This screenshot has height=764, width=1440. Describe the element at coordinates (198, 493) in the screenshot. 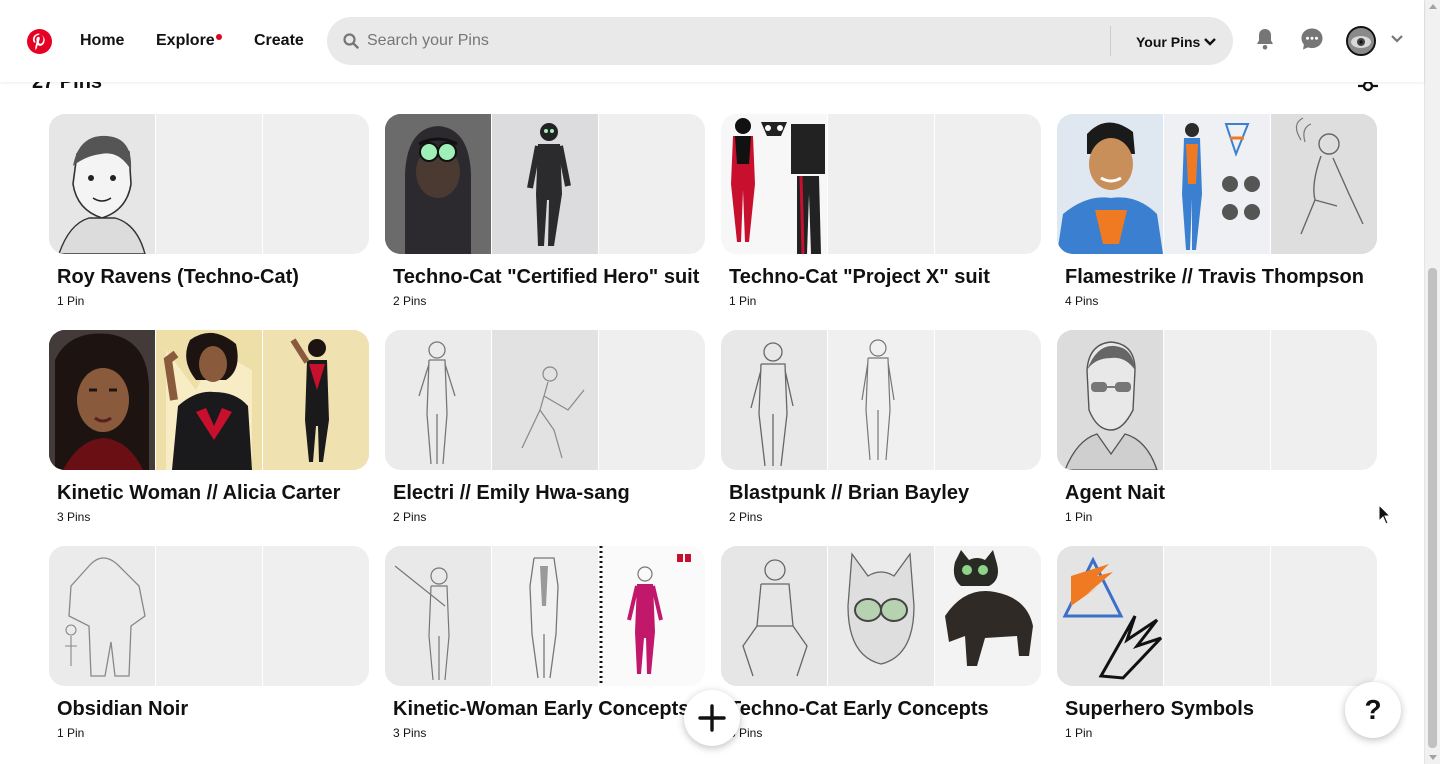

I see `board-title: Kinetic Woman // Alicia Carter` at that location.